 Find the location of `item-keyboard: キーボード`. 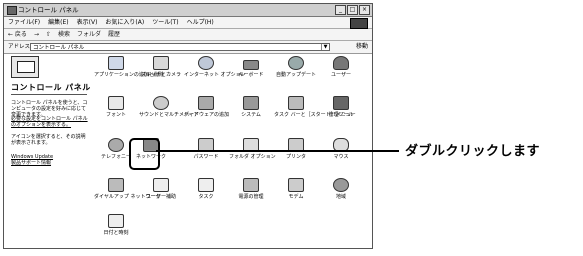

item-keyboard: キーボード is located at coordinates (251, 67).